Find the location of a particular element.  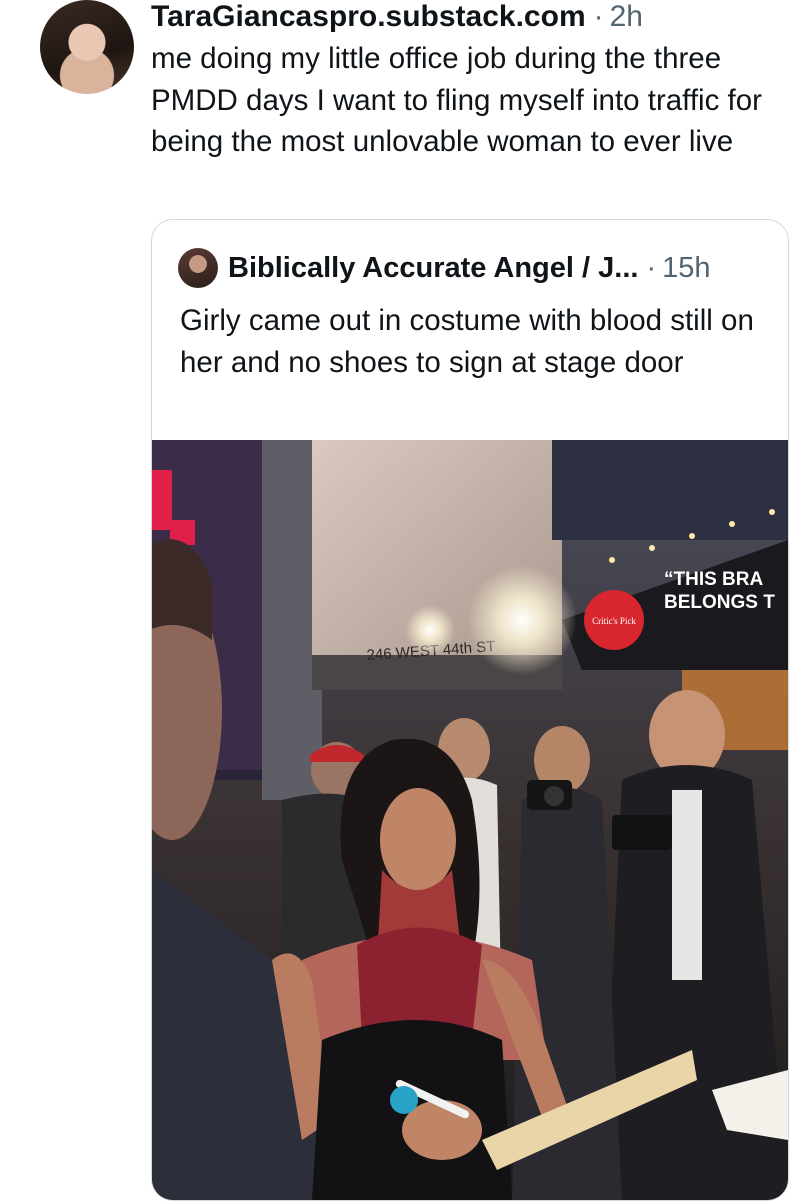

author-name: TaraGiancaspro.substack.com is located at coordinates (368, 17).